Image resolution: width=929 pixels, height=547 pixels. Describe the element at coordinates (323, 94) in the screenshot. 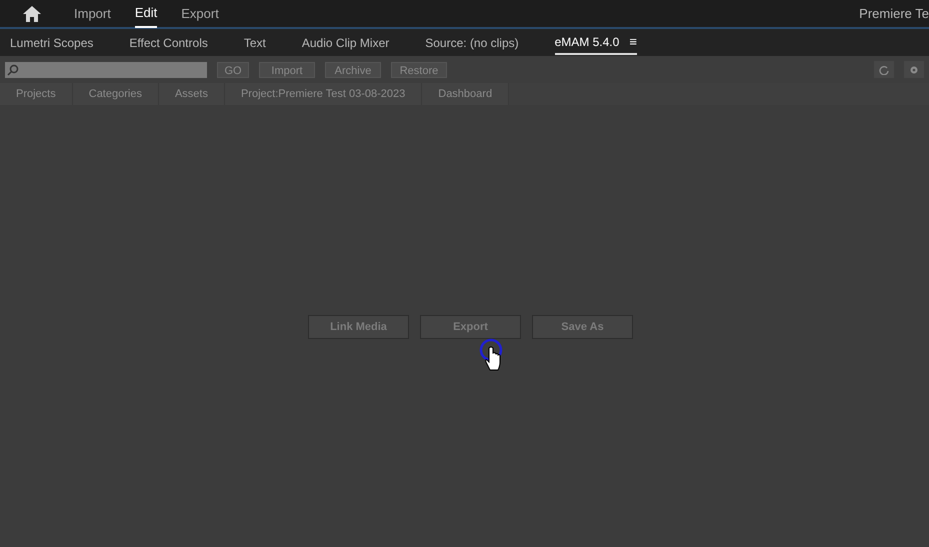

I see `sub-tab: Project:Premiere Test 03-08-2023` at that location.